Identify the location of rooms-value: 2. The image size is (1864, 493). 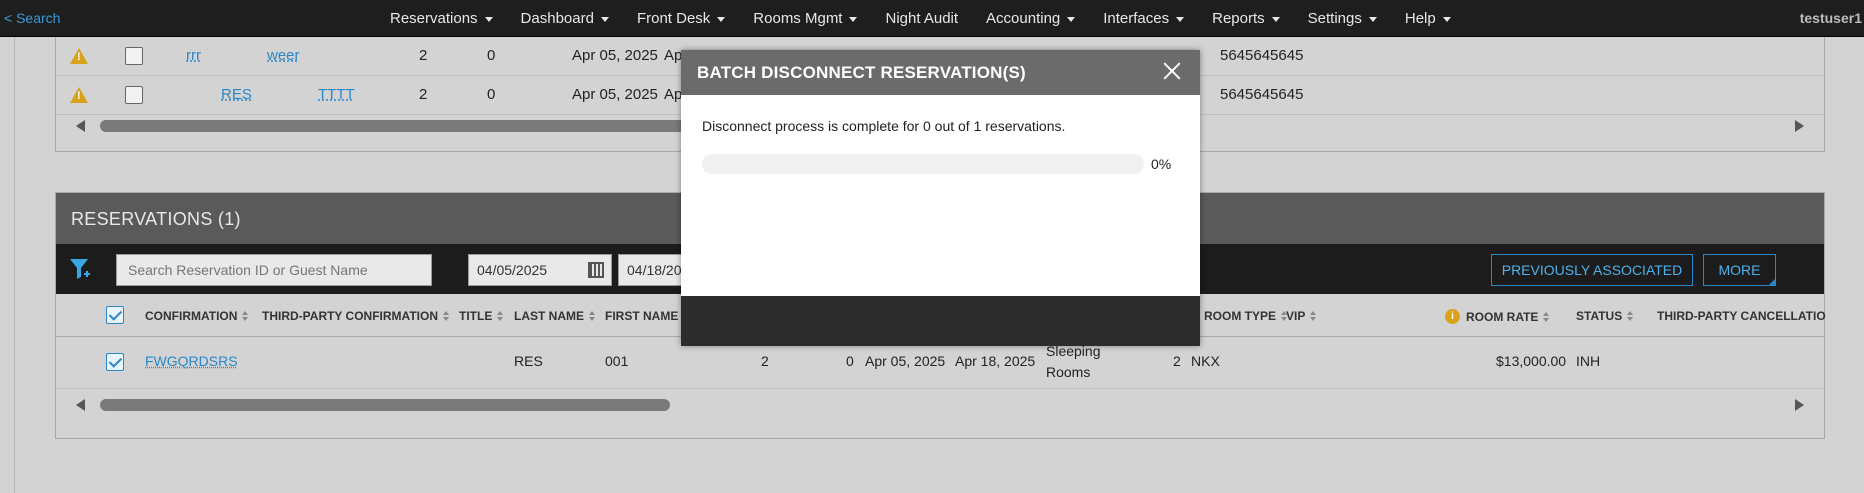
(1177, 361).